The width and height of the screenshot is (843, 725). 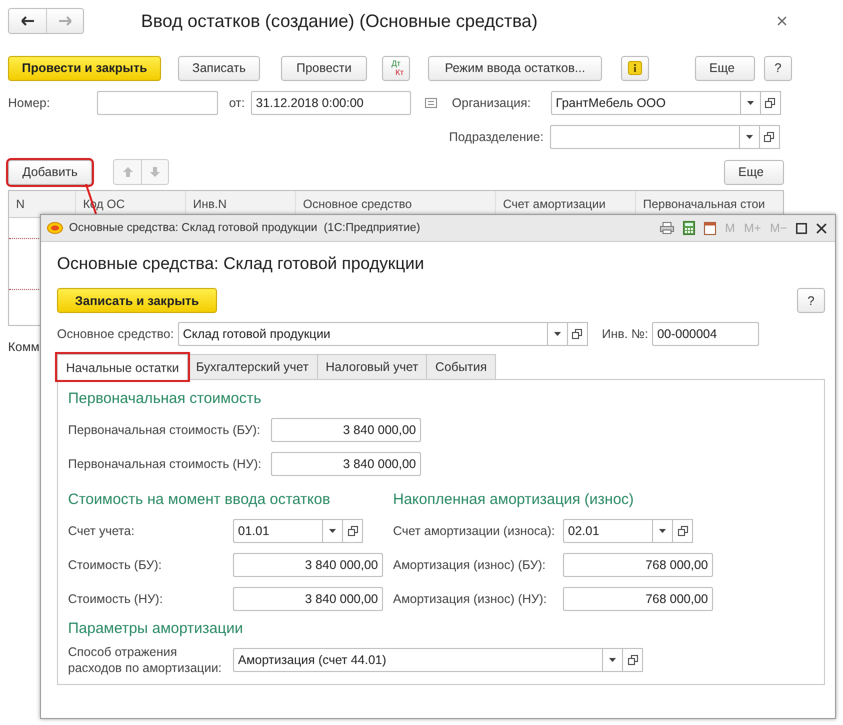 What do you see at coordinates (237, 103) in the screenshot?
I see `field-label: от:` at bounding box center [237, 103].